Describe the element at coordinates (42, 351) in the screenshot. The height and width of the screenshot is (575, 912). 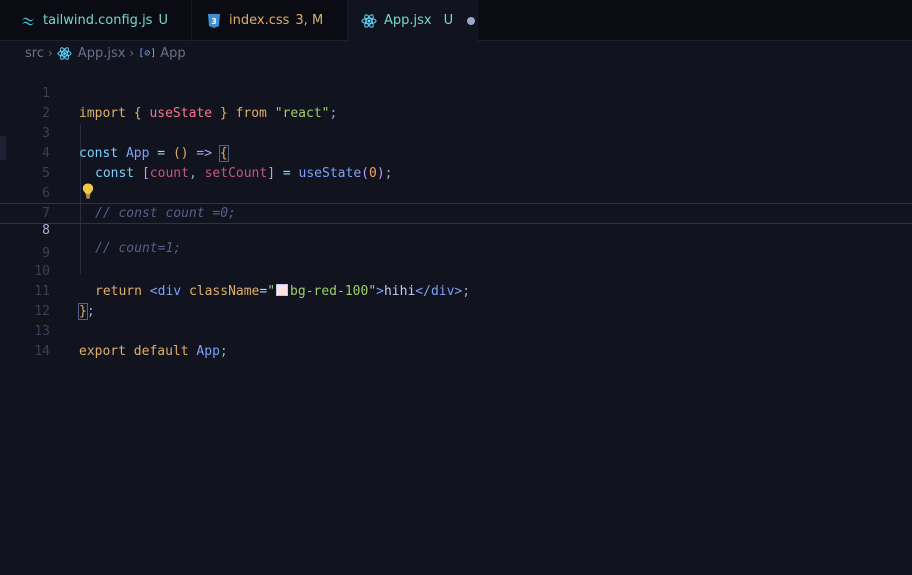
I see `line-number: 14` at that location.